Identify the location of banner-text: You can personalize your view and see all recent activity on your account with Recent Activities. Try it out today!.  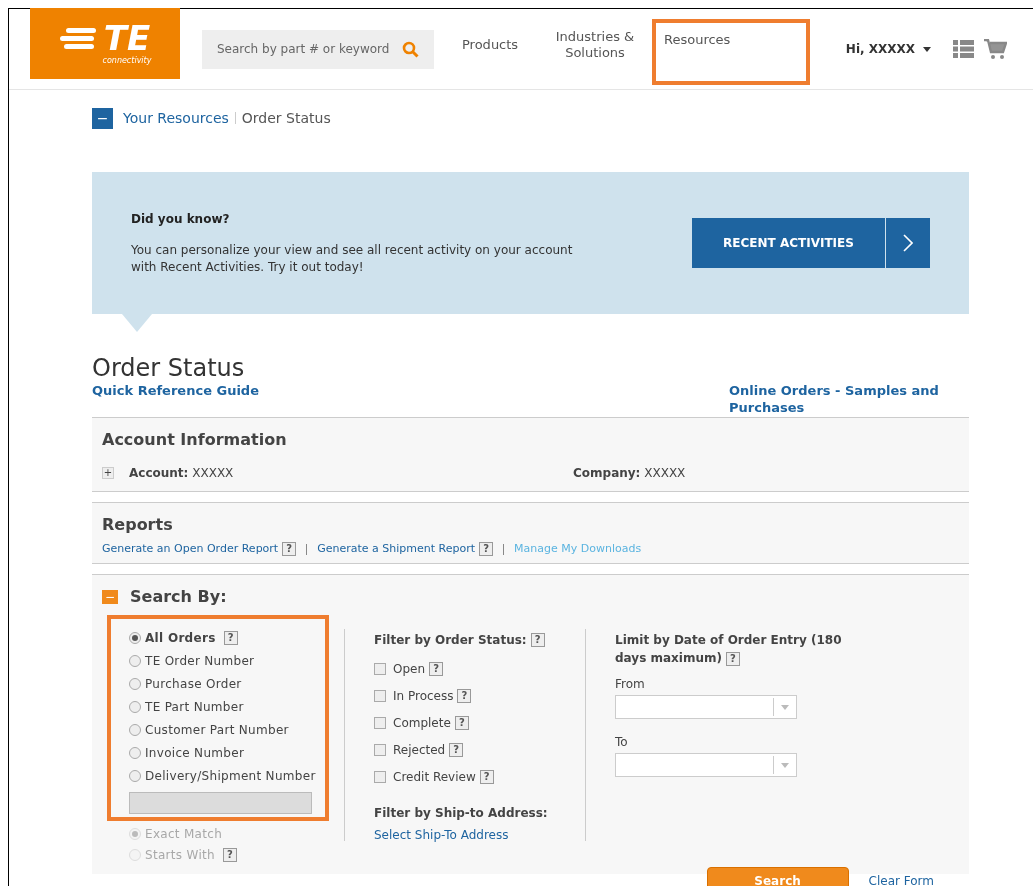
(352, 259).